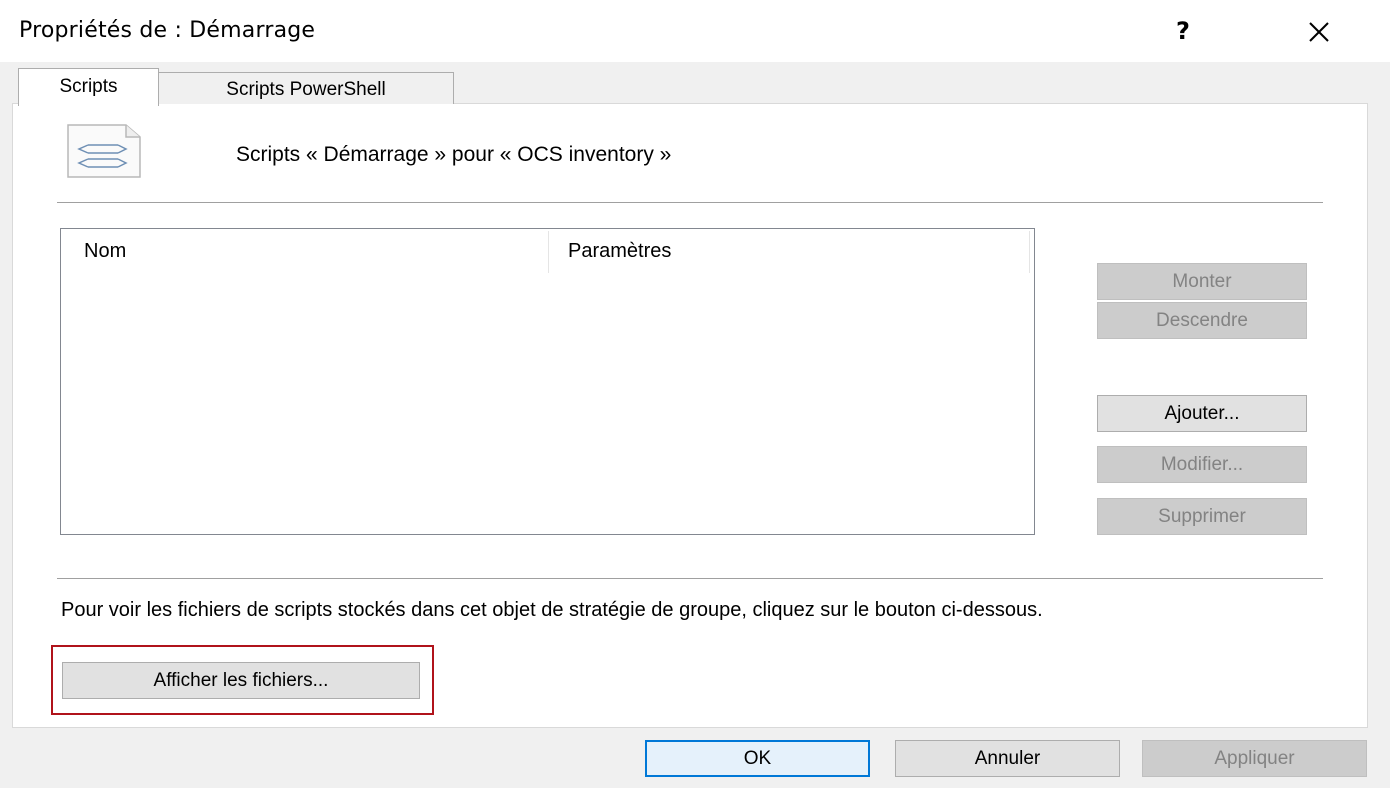 The image size is (1390, 788). I want to click on cancel-button: Annuler, so click(1007, 758).